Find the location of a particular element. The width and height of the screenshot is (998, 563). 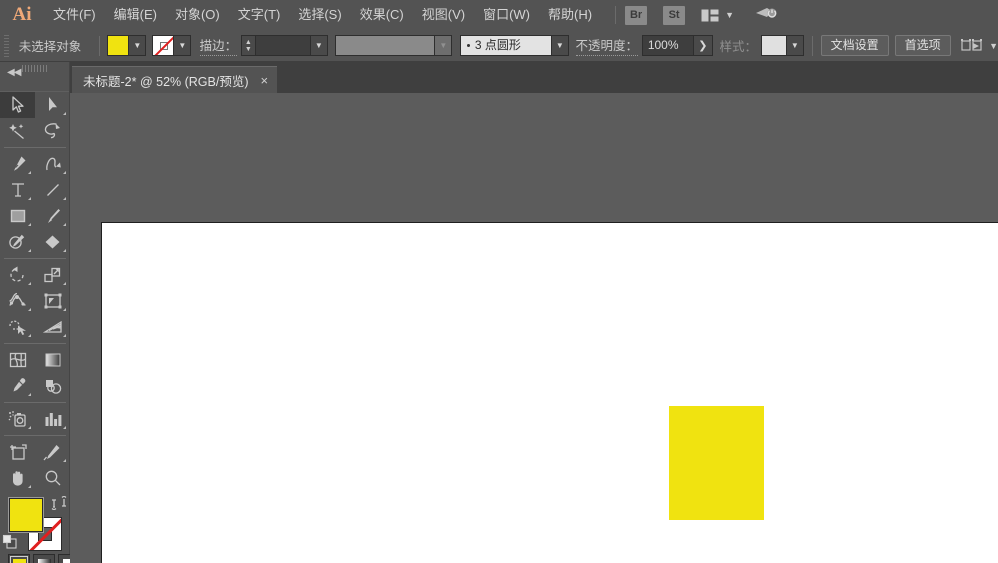

mesh-icon is located at coordinates (17, 360).